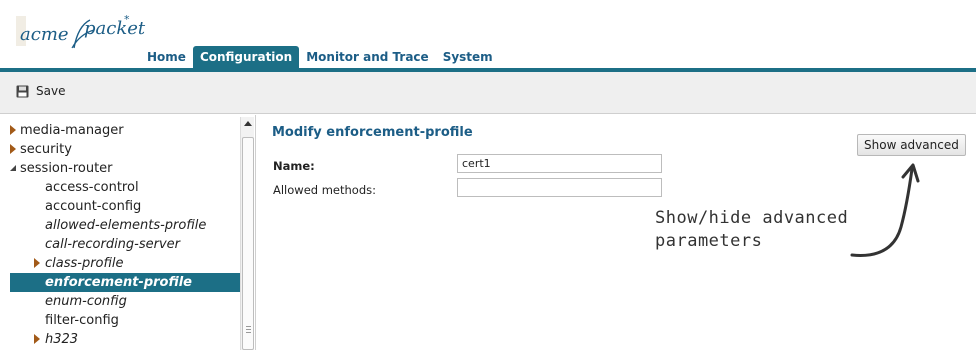 This screenshot has width=976, height=350. Describe the element at coordinates (248, 123) in the screenshot. I see `scroll-up-arrow-icon` at that location.